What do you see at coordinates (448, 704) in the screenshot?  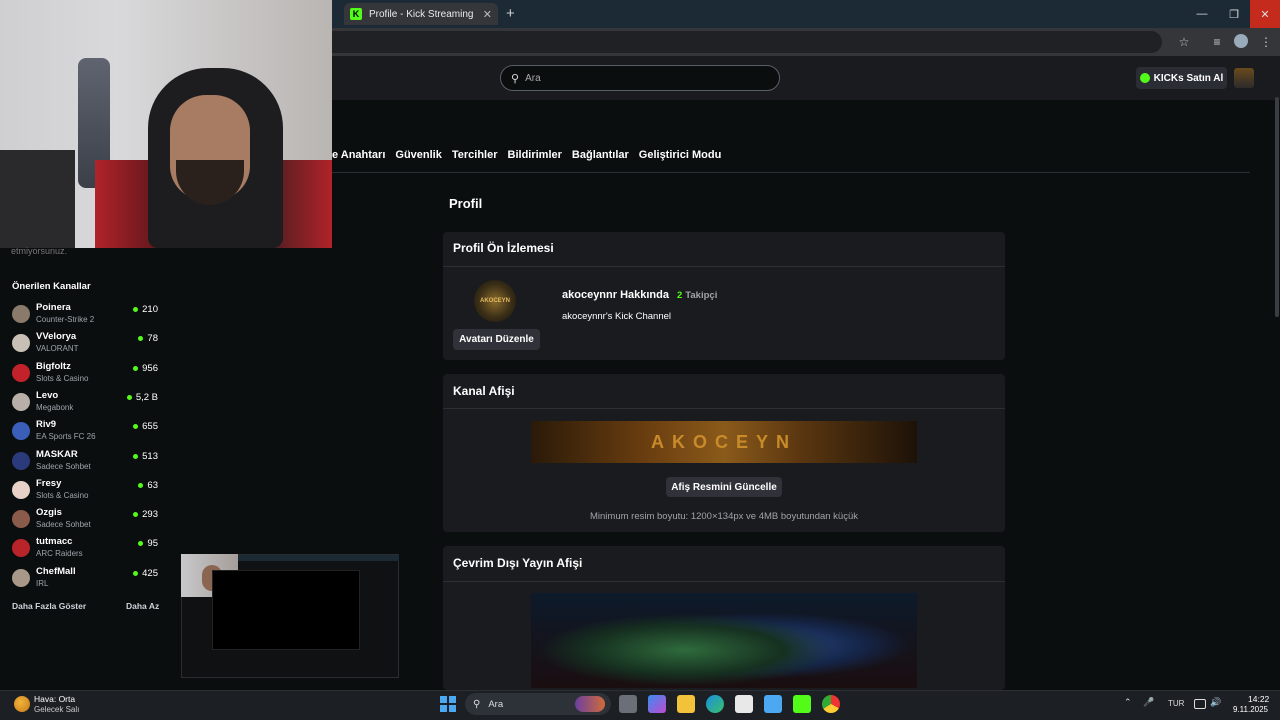 I see `windows-start-icon` at bounding box center [448, 704].